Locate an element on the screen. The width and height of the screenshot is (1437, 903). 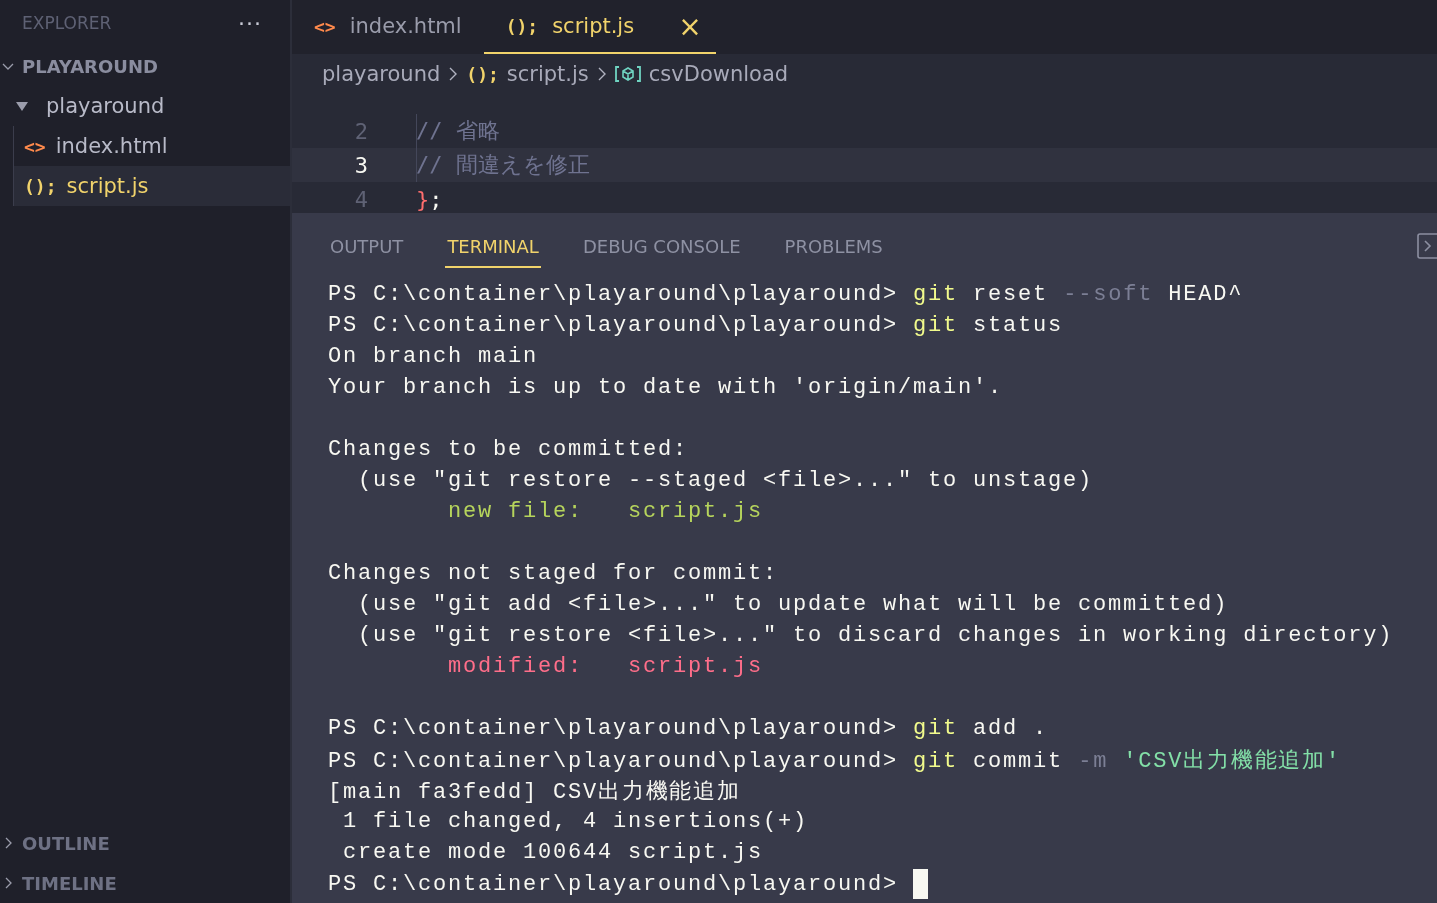
code-line: 2 // 省略 is located at coordinates (864, 131).